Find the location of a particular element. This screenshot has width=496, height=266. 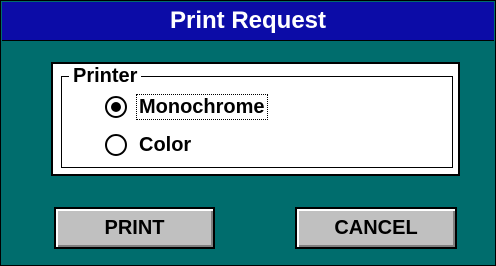

radio-option-monochrome: Monochrome is located at coordinates (186, 107).